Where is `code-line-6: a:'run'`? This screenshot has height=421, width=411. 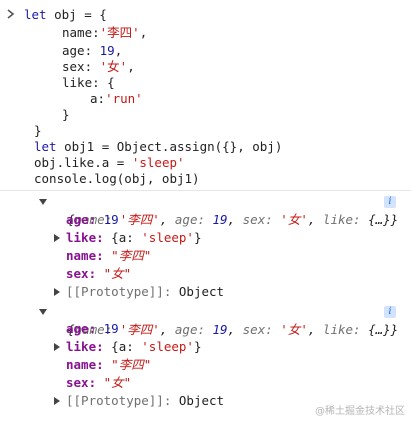 code-line-6: a:'run' is located at coordinates (116, 98).